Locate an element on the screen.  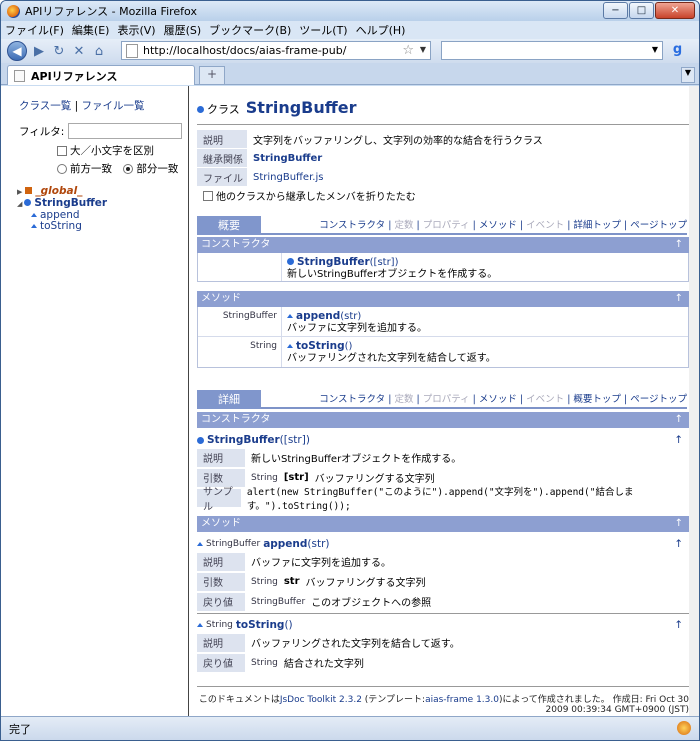
tab-summary: 概要 is located at coordinates (229, 225).